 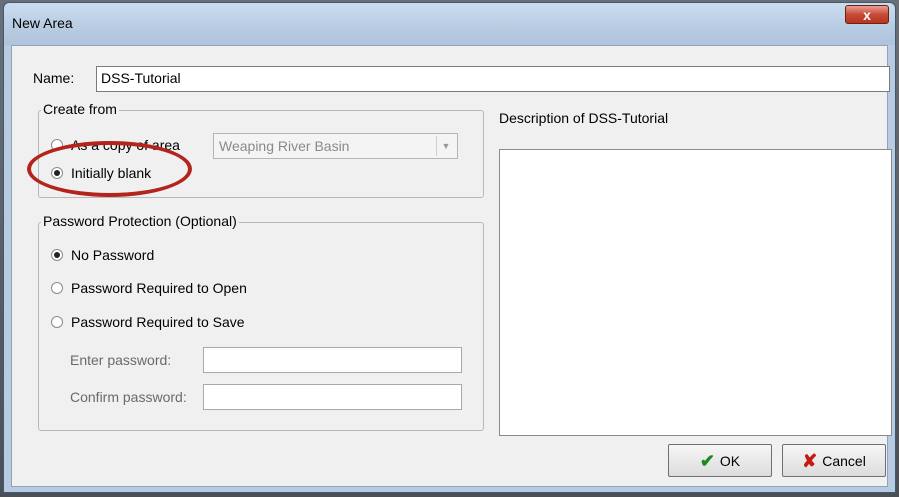 What do you see at coordinates (445, 146) in the screenshot?
I see `chevron-down-icon: ▼` at bounding box center [445, 146].